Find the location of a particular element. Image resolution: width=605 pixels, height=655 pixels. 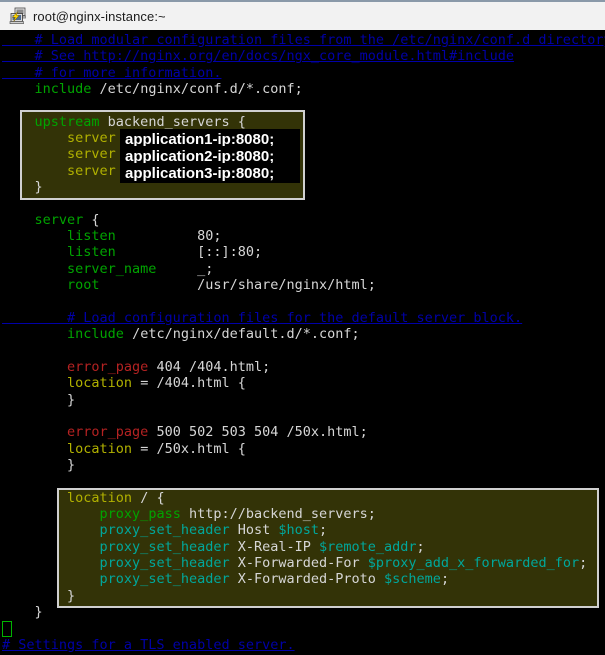

code-line: error_page 404 /404.html; is located at coordinates (169, 366).